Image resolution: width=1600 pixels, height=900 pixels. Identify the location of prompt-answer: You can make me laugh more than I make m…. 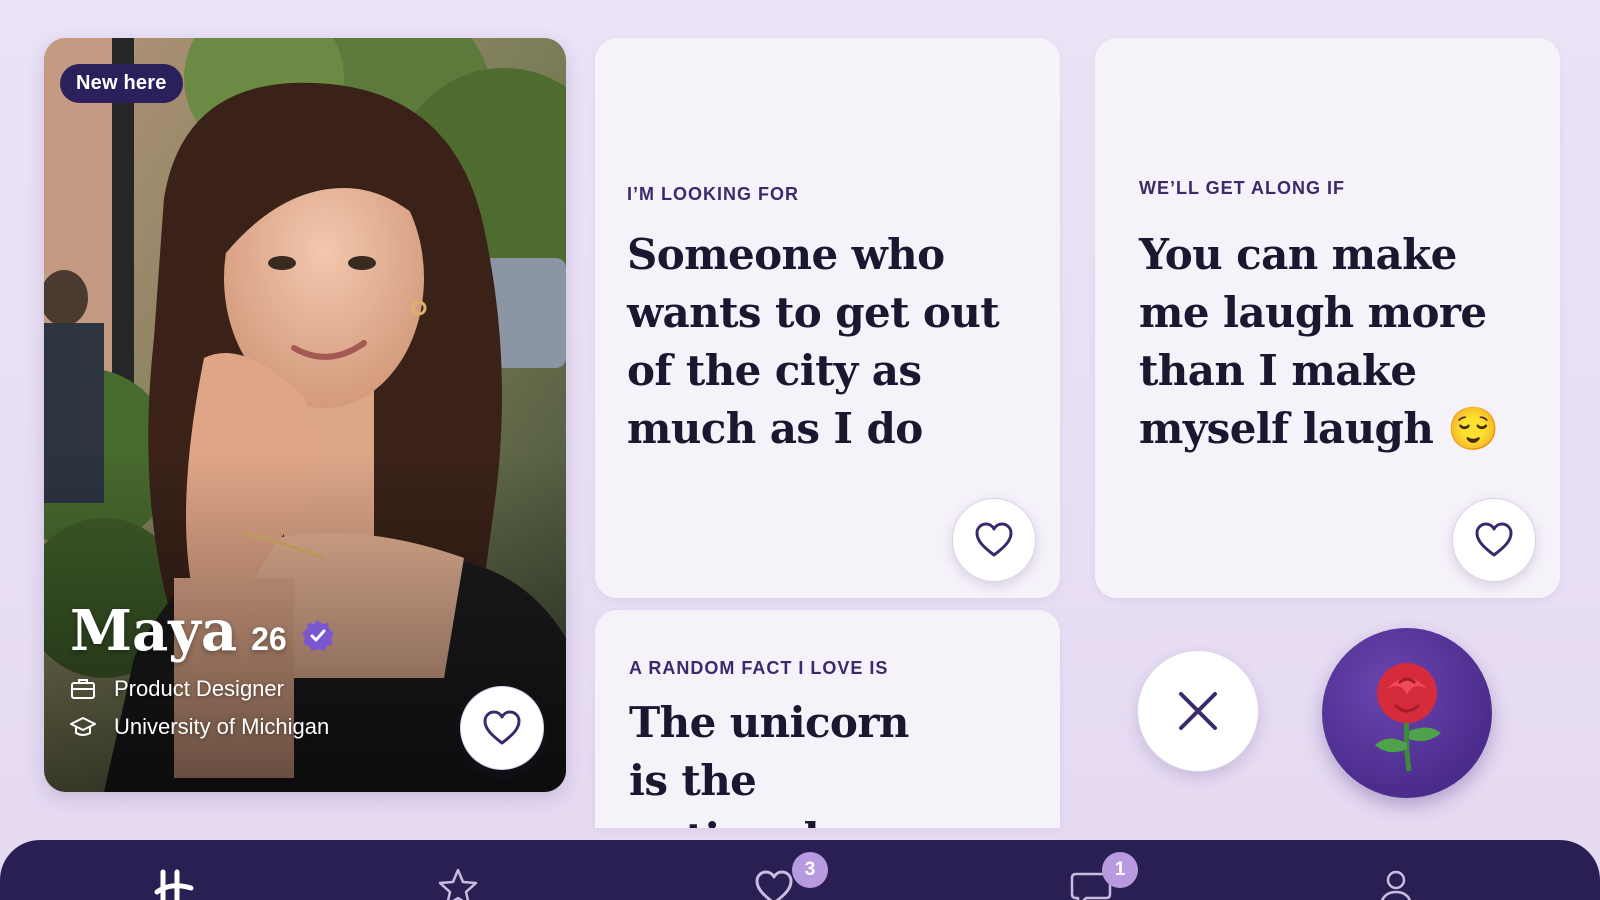
(1319, 341).